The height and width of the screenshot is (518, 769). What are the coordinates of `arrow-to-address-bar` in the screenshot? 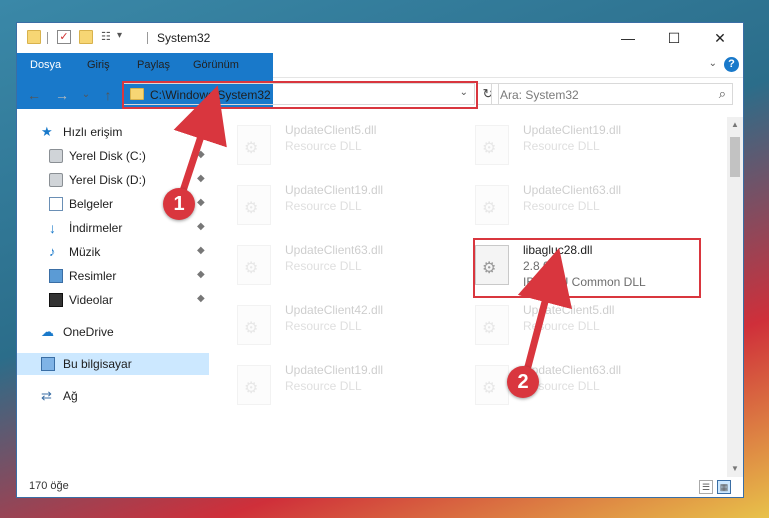 It's located at (200, 143).